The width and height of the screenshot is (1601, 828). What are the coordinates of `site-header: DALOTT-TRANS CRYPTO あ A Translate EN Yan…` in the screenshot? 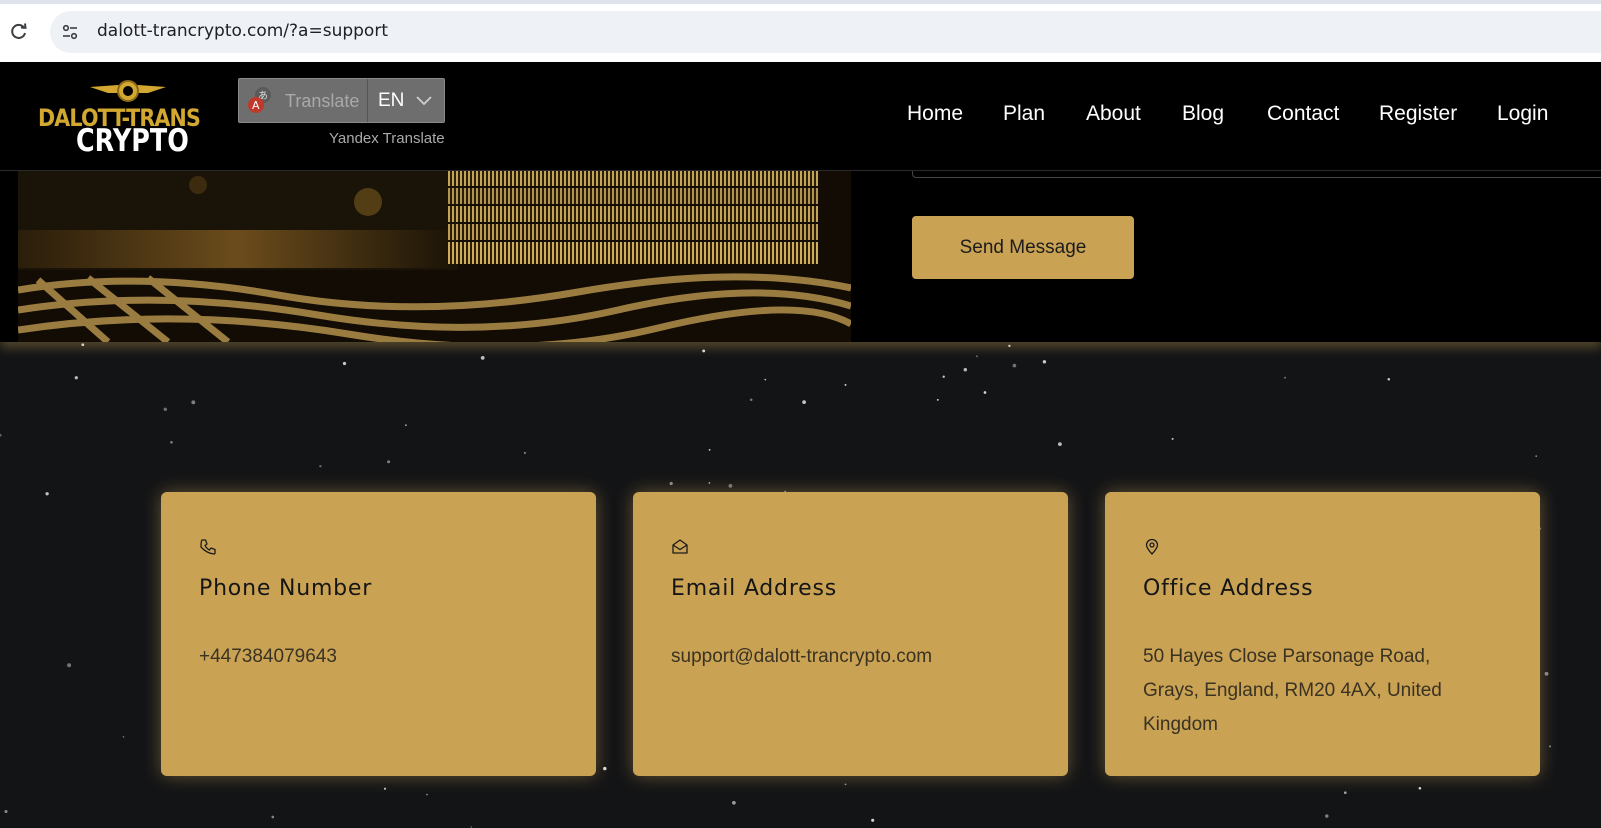 It's located at (800, 116).